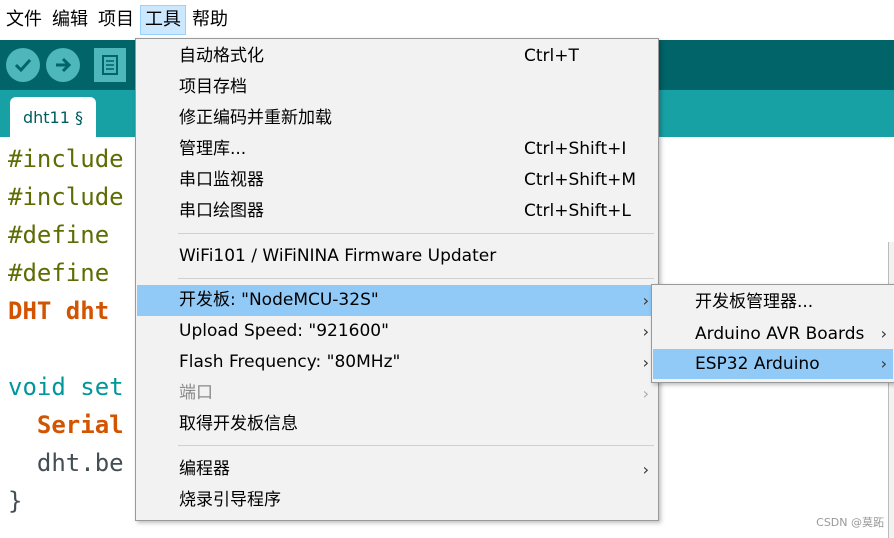 This screenshot has height=538, width=894. I want to click on menu-item-shortcut: Ctrl+T, so click(551, 56).